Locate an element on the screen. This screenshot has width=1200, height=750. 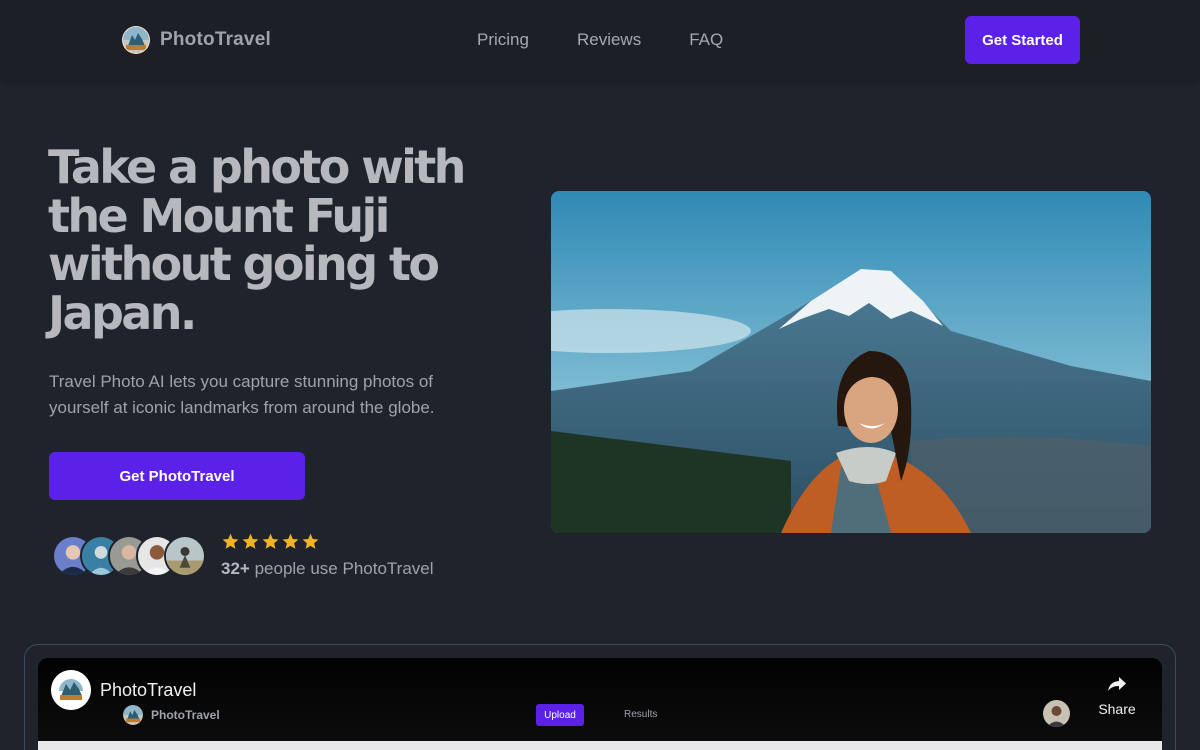
brand-name: PhotoTravel is located at coordinates (215, 39).